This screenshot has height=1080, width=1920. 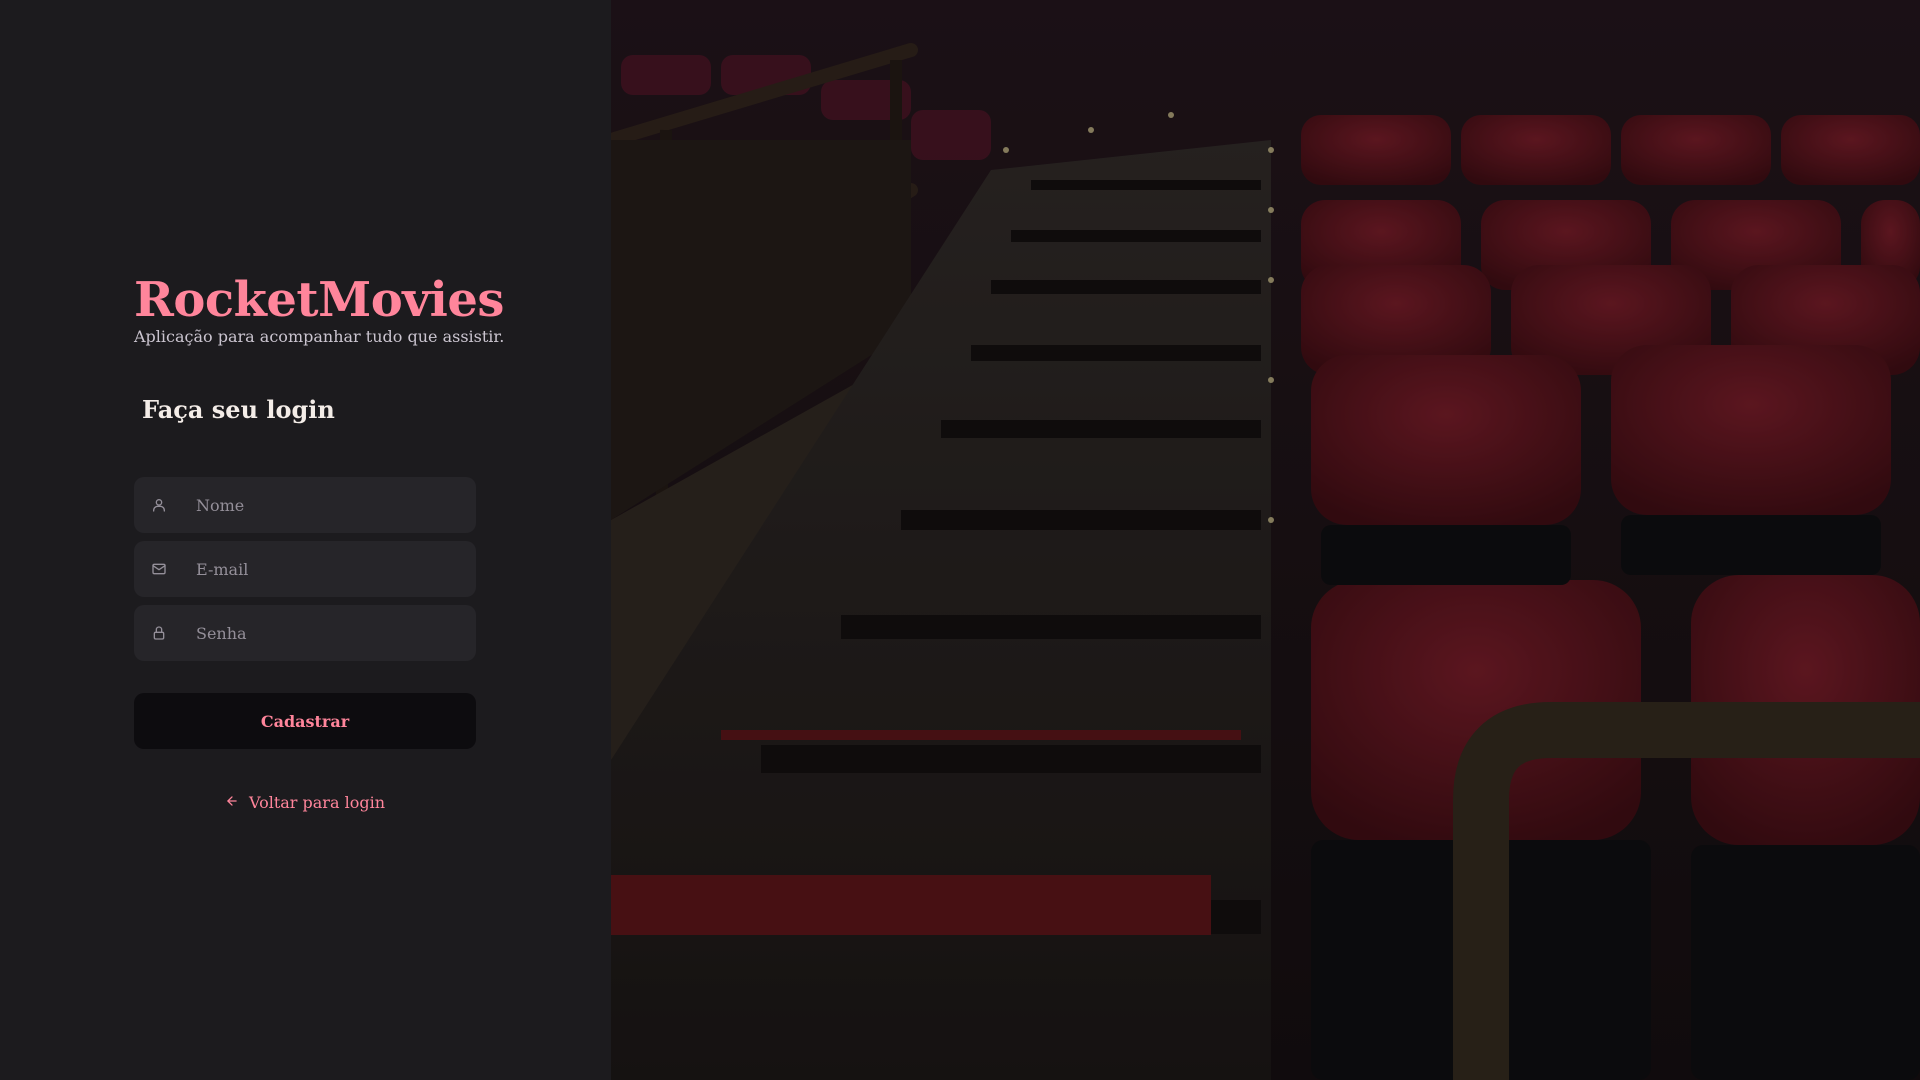 What do you see at coordinates (336, 633) in the screenshot?
I see `password-input` at bounding box center [336, 633].